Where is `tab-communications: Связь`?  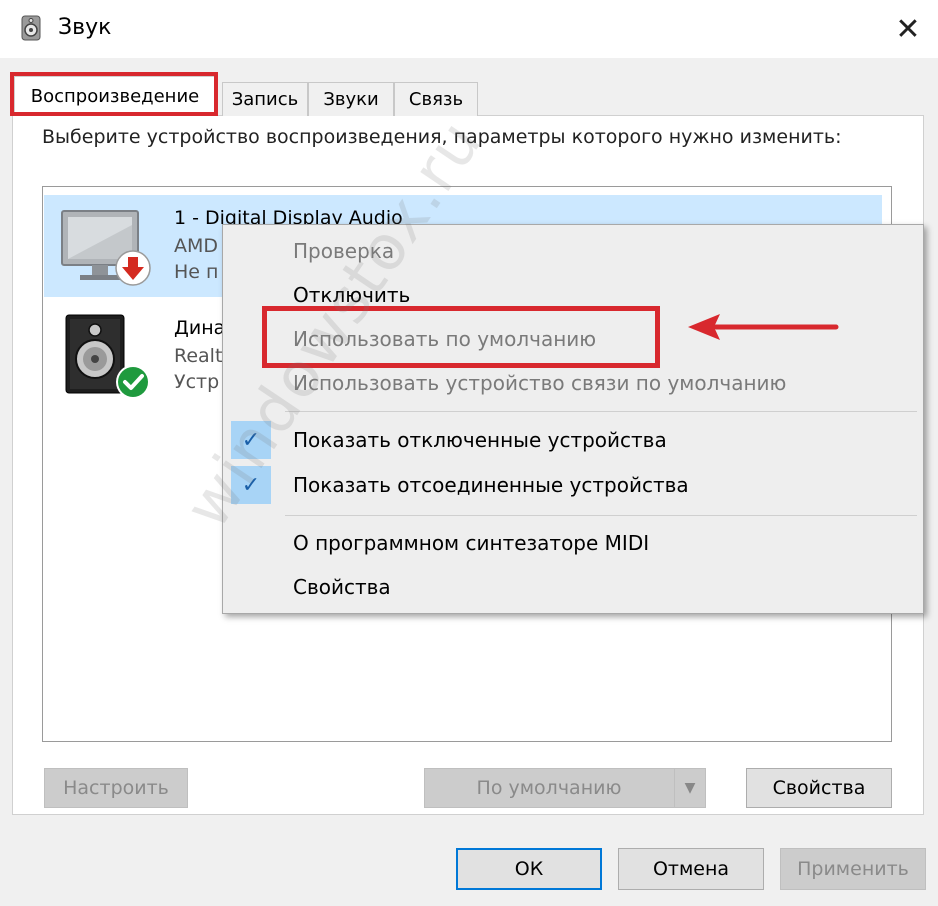
tab-communications: Связь is located at coordinates (436, 99).